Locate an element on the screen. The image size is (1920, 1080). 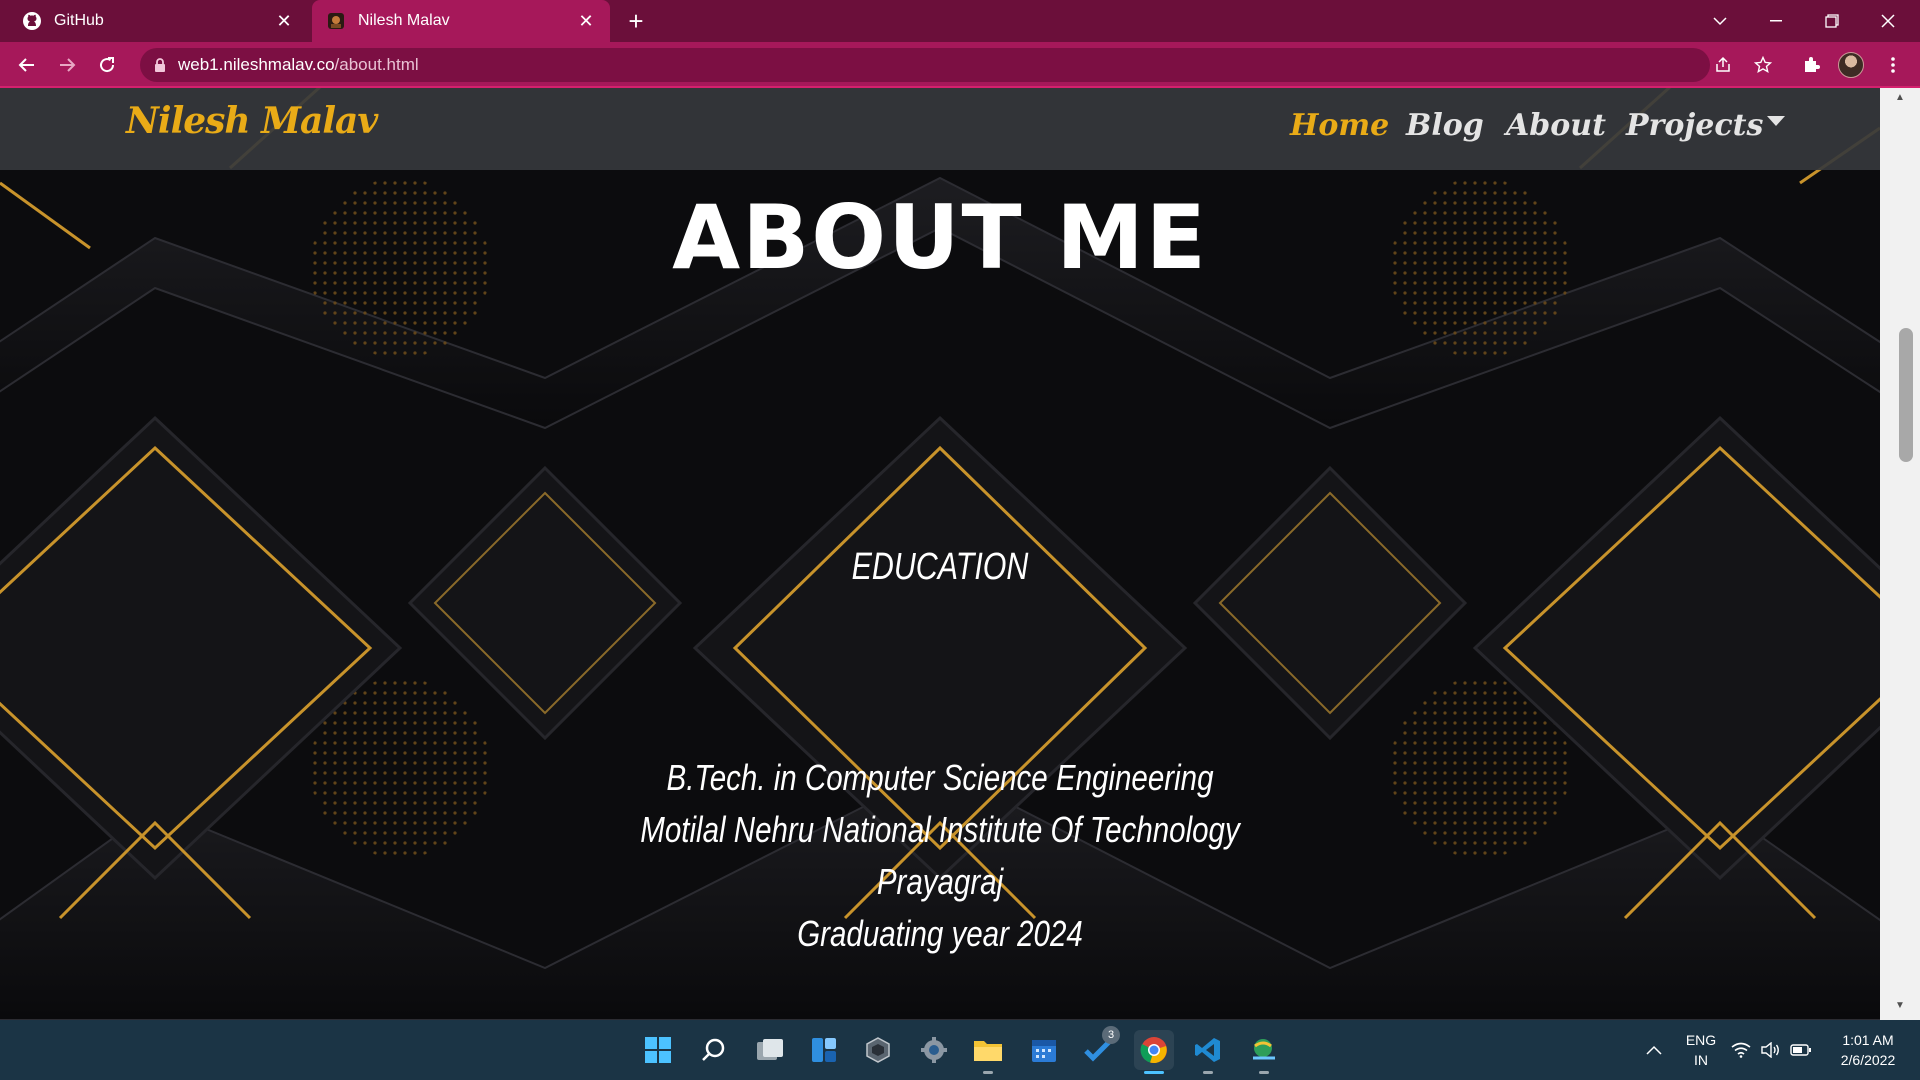
clock-time: 1:01 AM is located at coordinates (1868, 1040).